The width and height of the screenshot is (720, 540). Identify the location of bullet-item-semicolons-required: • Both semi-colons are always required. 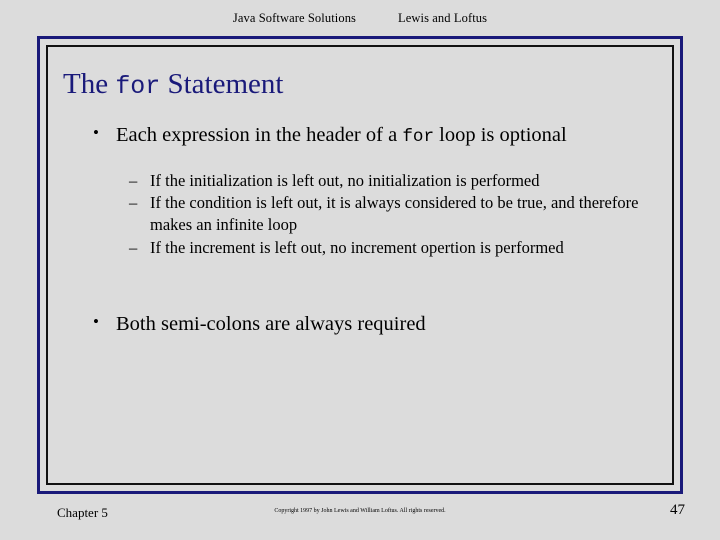
(259, 324).